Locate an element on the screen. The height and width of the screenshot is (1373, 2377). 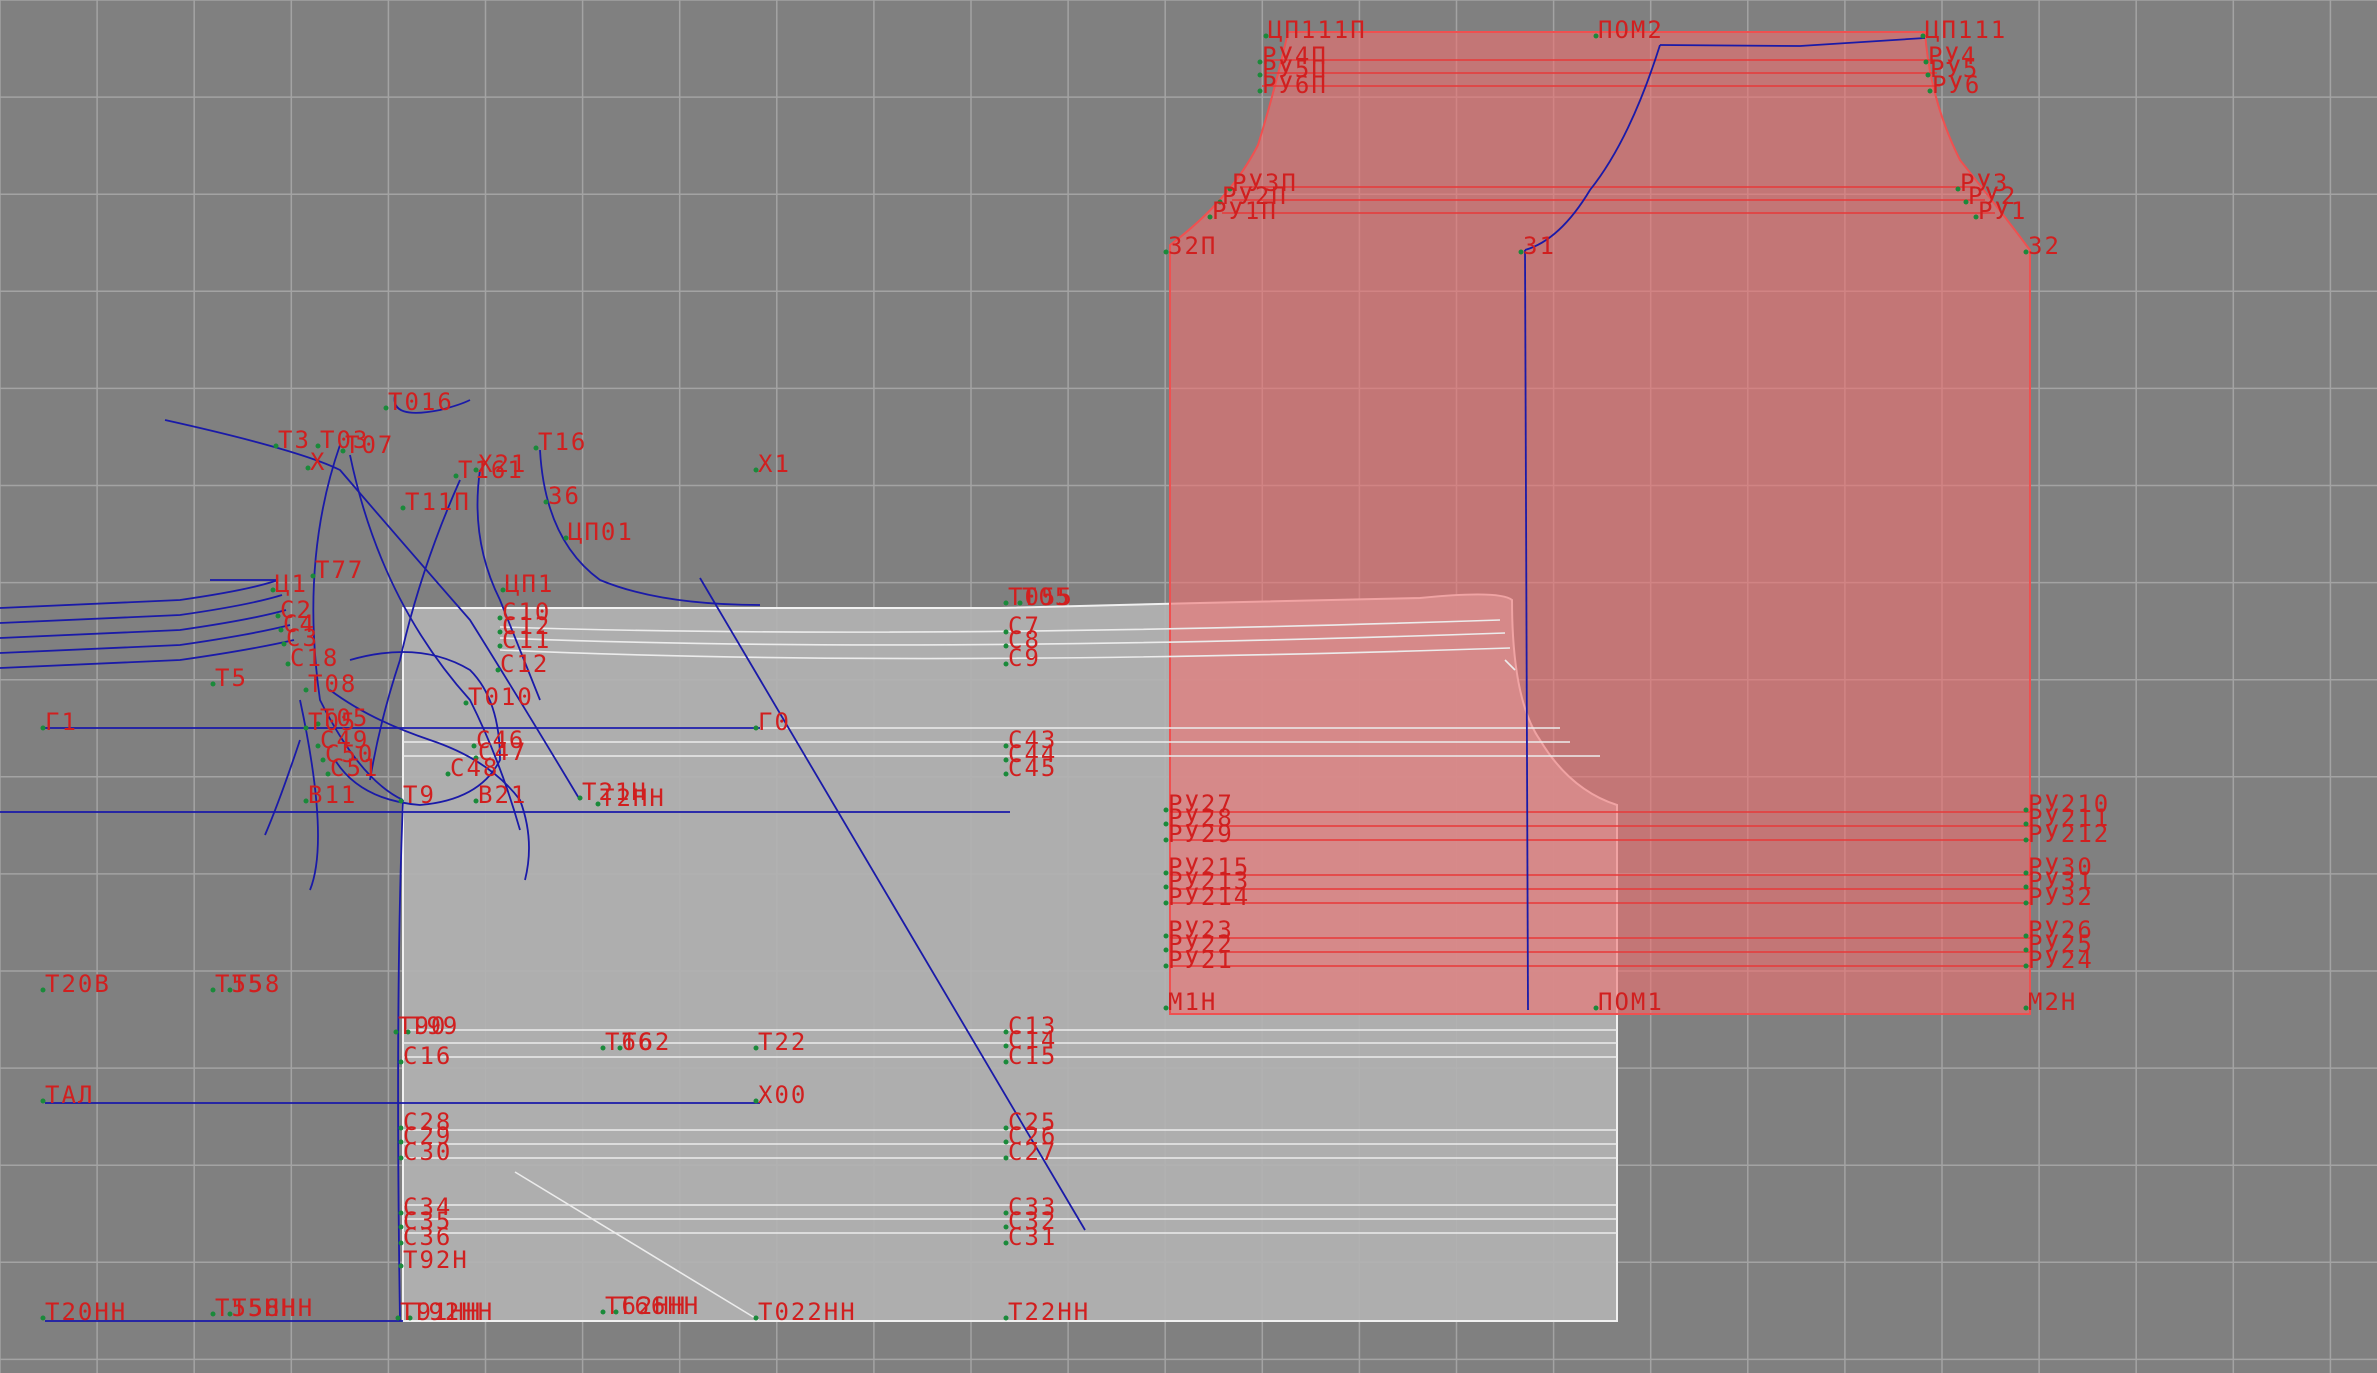
label-t11p: Т11П is located at coordinates (438, 502).